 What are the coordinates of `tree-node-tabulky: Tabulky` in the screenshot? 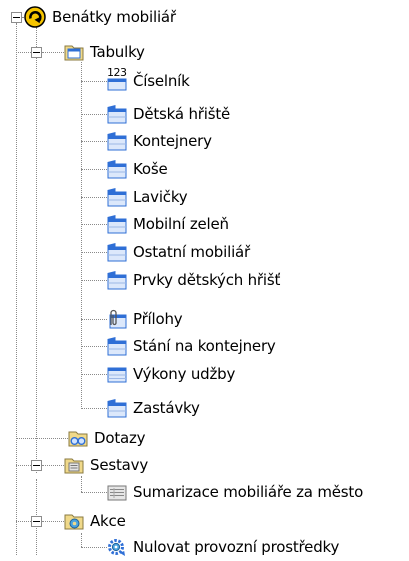 It's located at (105, 52).